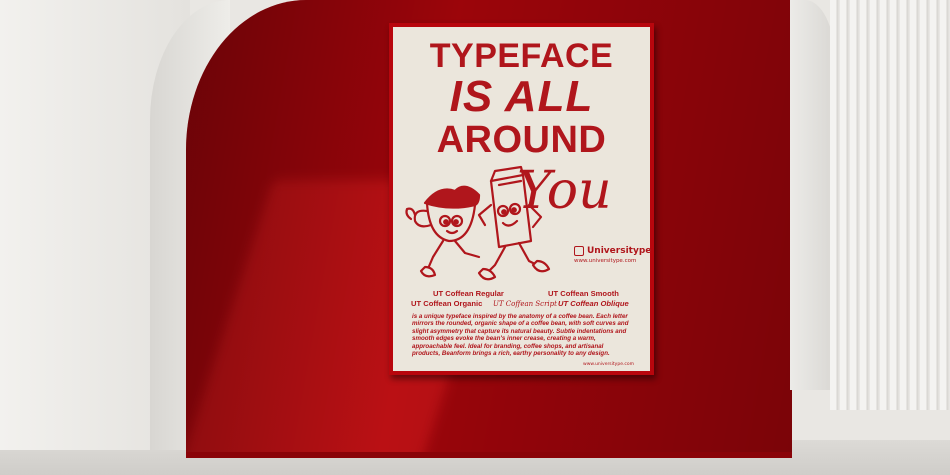 The image size is (950, 475). I want to click on font-organic: UT Coffean Organic, so click(447, 303).